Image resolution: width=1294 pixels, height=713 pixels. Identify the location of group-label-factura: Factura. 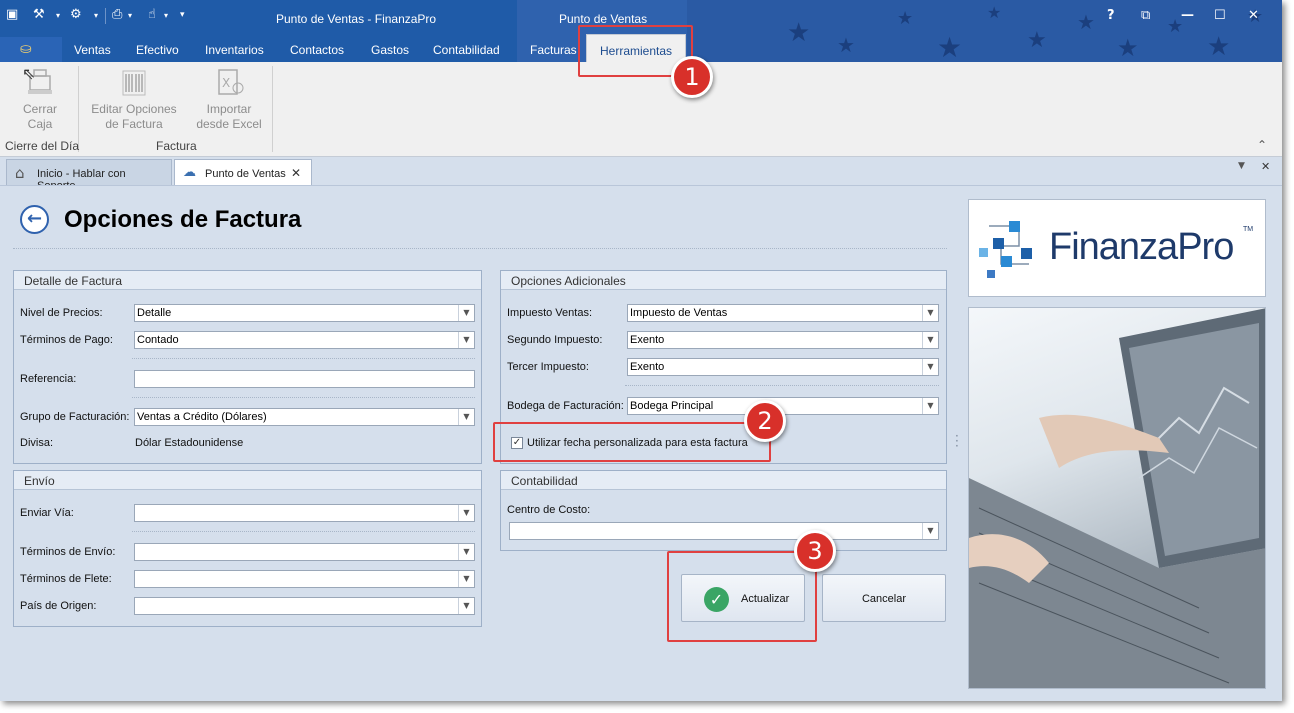
(176, 146).